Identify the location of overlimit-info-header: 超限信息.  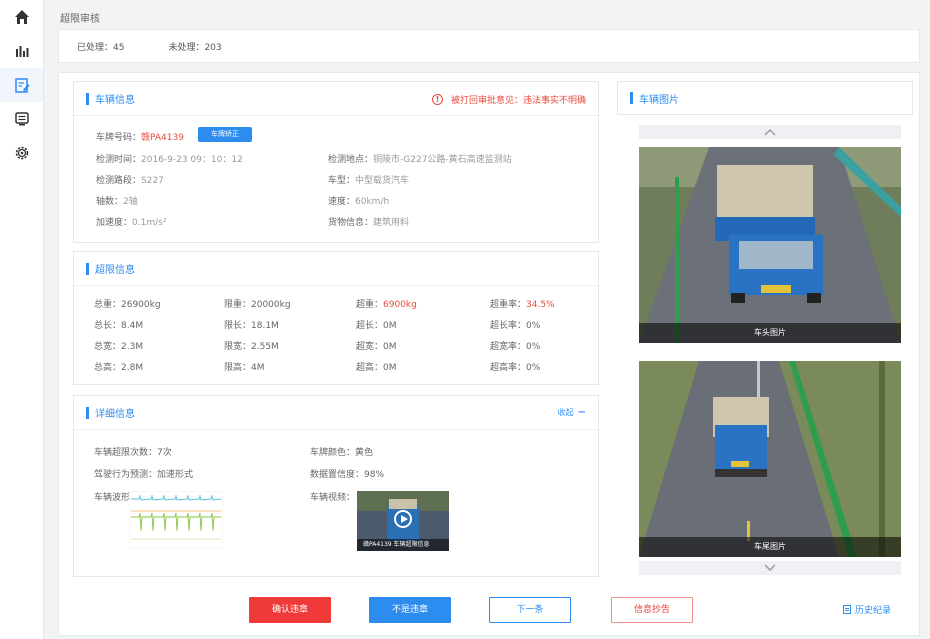
(336, 269).